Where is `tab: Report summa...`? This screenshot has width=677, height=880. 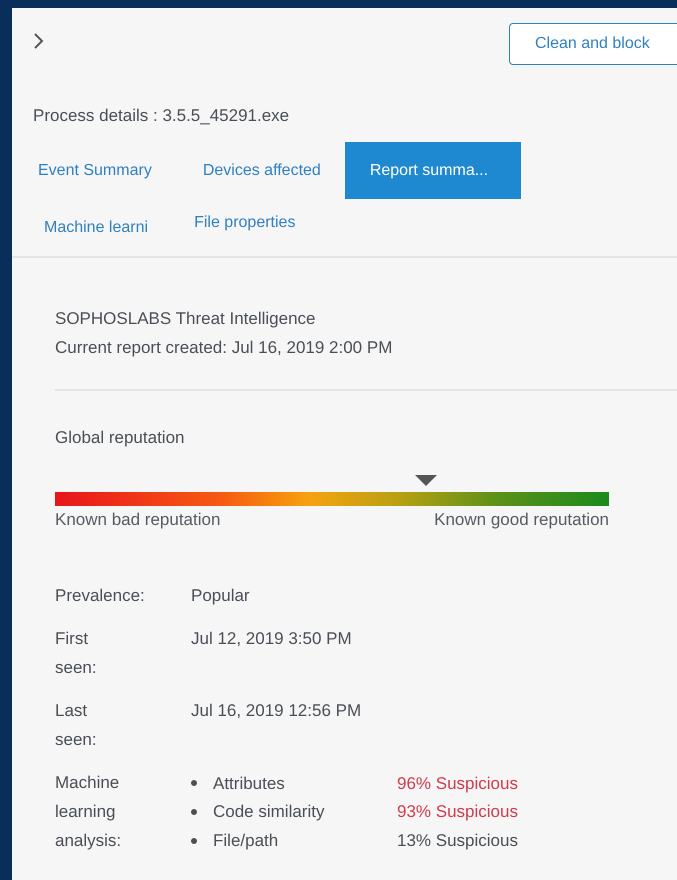 tab: Report summa... is located at coordinates (432, 170).